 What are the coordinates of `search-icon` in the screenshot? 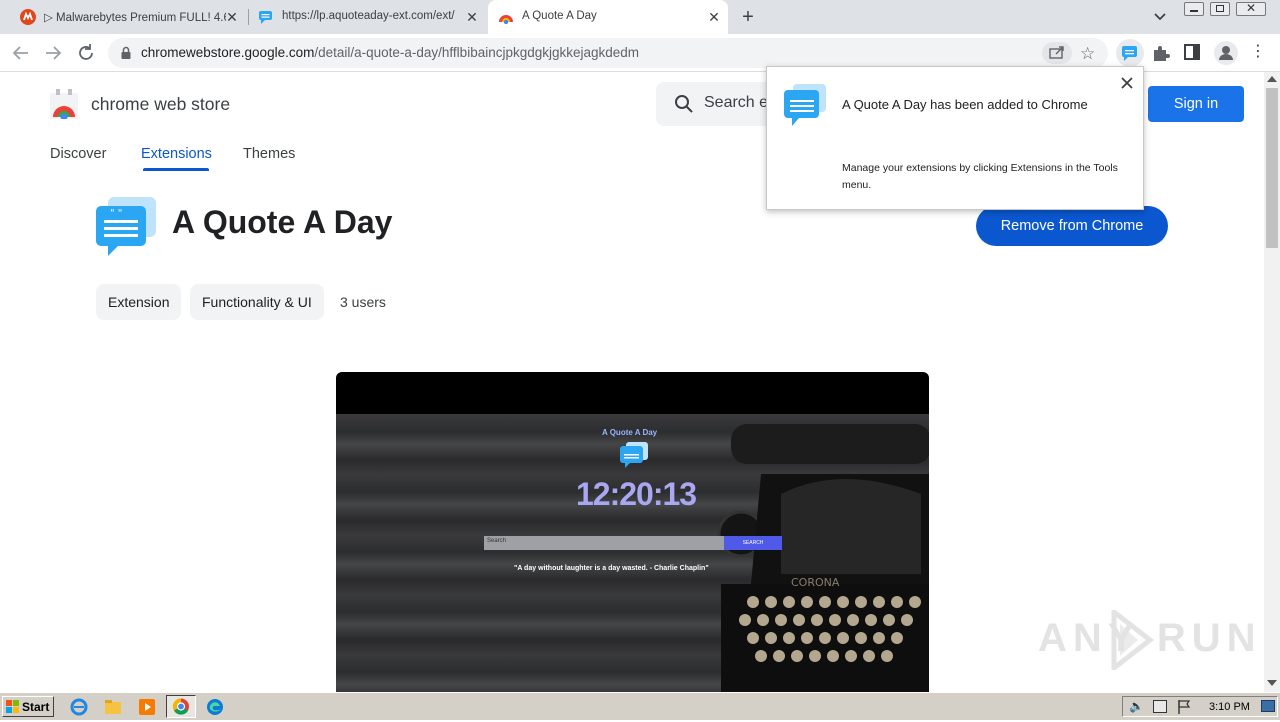 It's located at (684, 106).